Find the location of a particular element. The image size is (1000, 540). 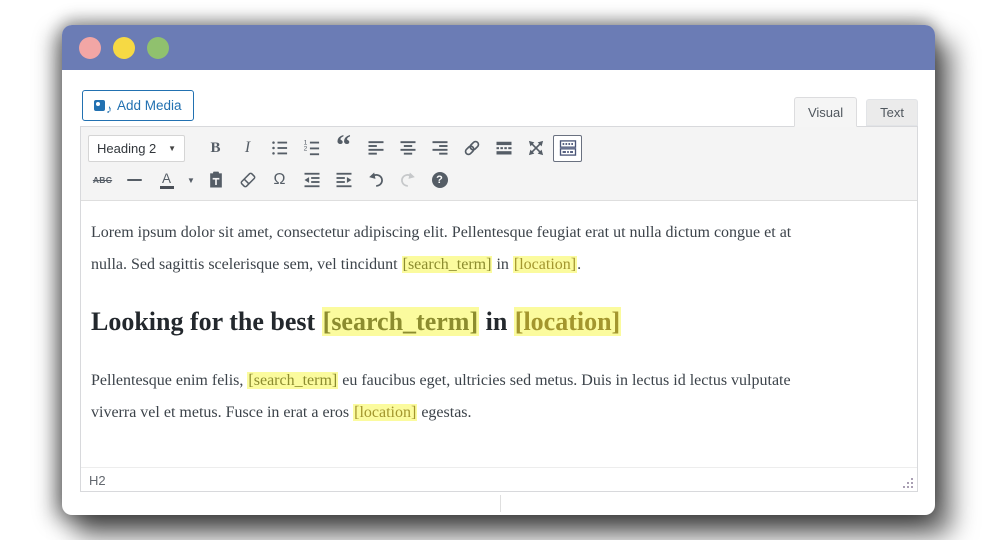

help-icon: ? is located at coordinates (439, 180).